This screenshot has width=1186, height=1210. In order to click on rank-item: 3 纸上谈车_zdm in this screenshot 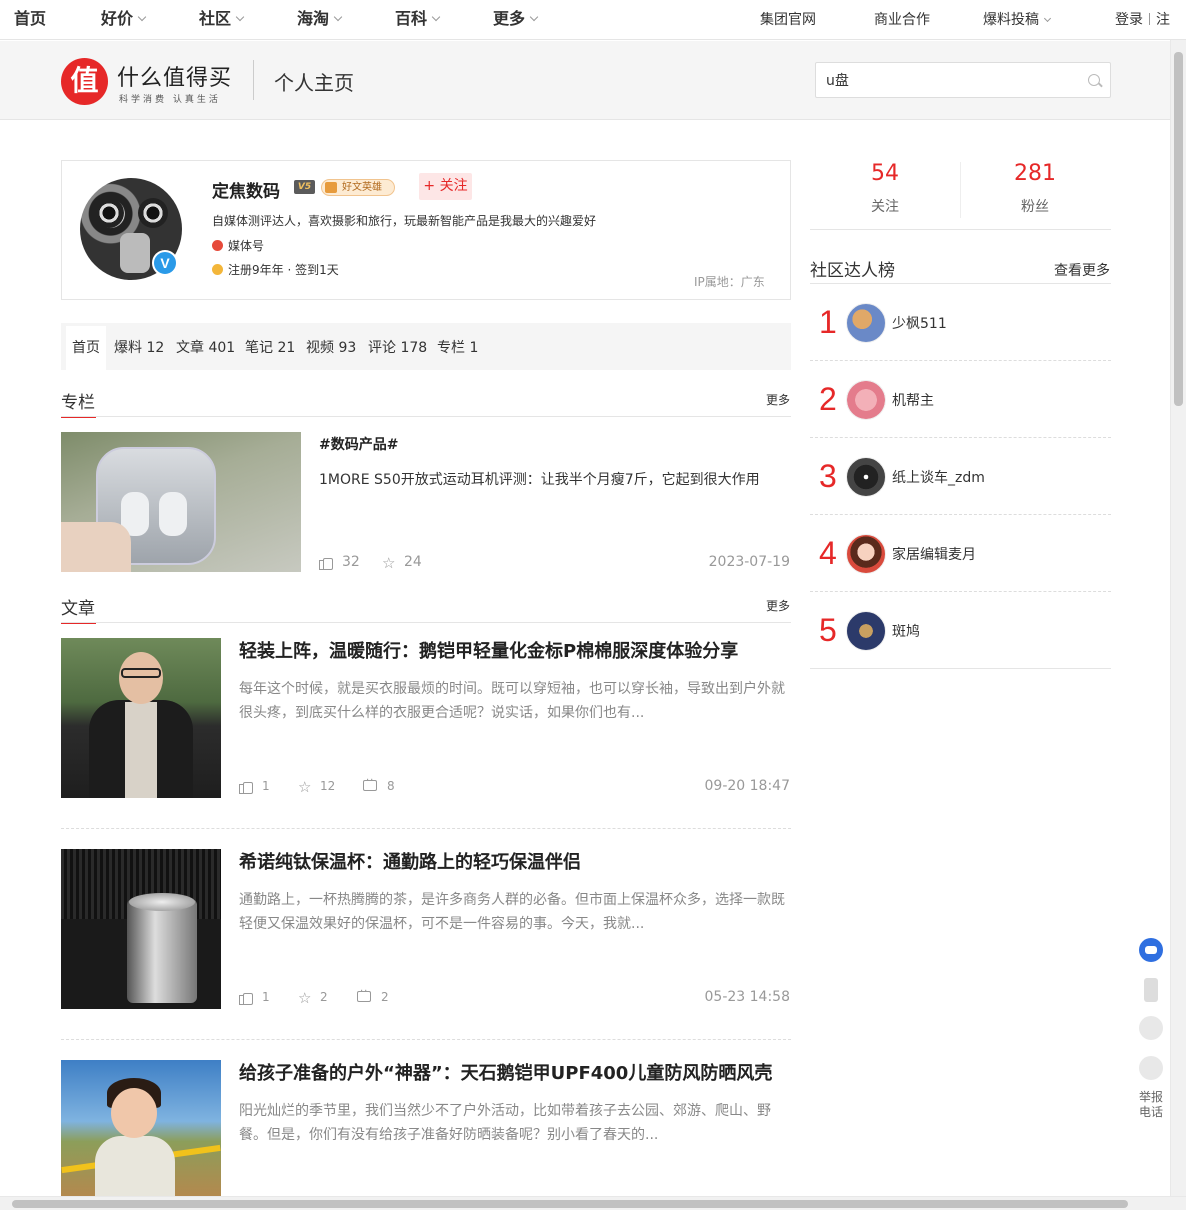, I will do `click(960, 476)`.